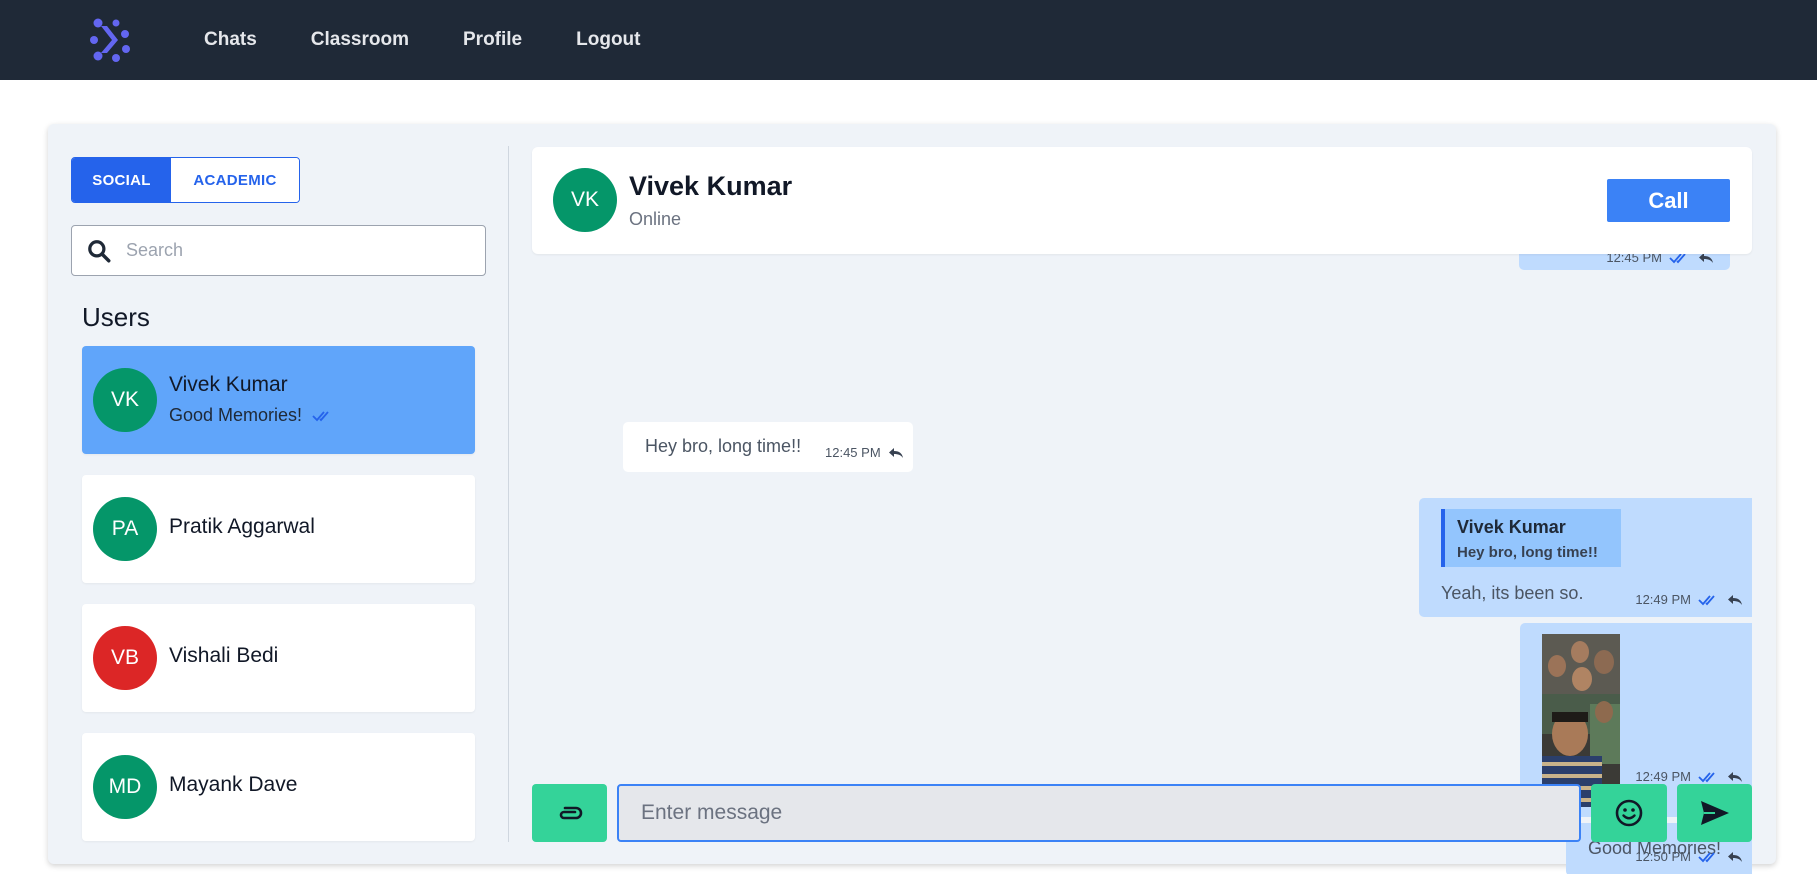 This screenshot has width=1817, height=894. Describe the element at coordinates (112, 40) in the screenshot. I see `app-logo-icon` at that location.